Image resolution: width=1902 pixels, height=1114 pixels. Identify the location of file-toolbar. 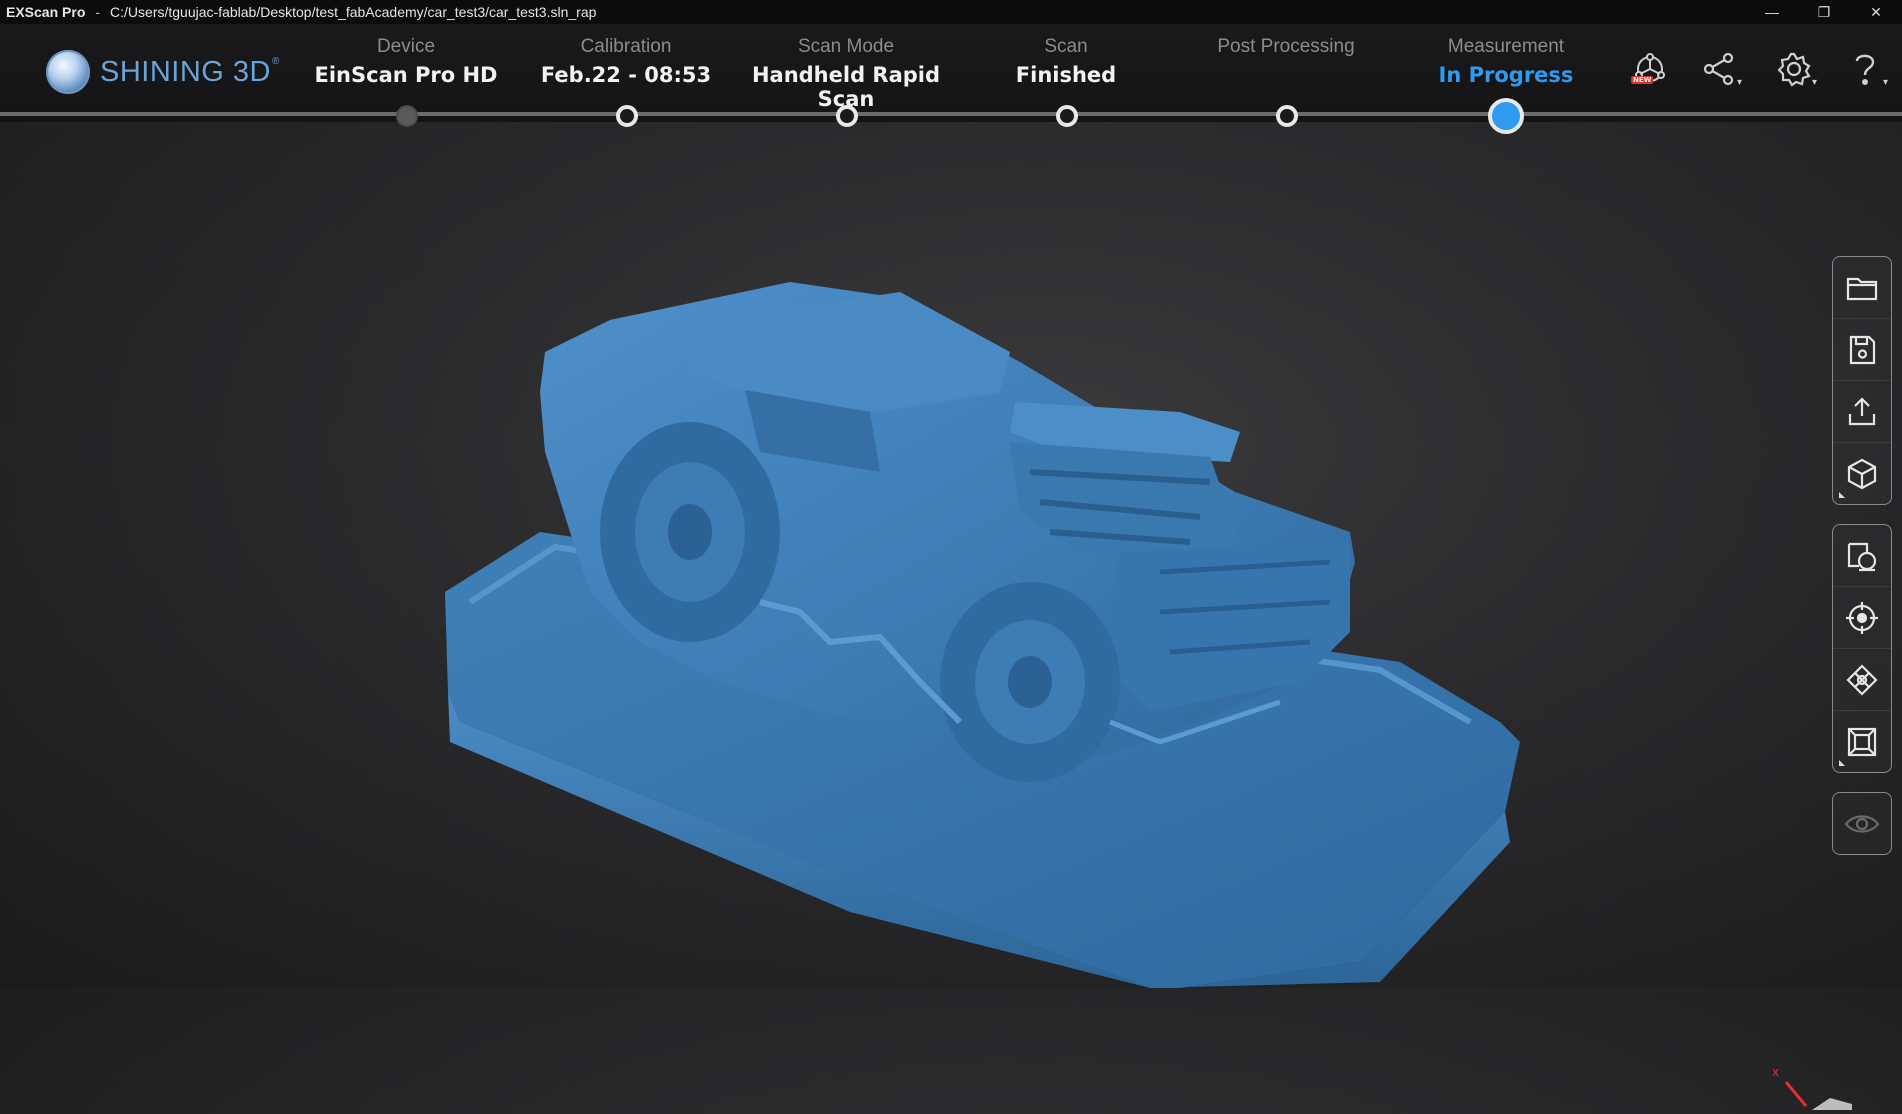
(1862, 380).